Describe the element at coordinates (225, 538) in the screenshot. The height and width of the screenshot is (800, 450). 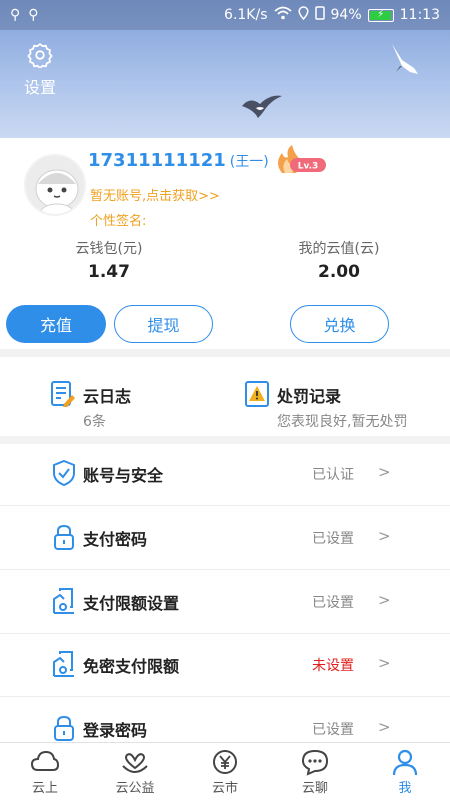
I see `list-item-payment-password: 支付密码 已设置 >` at that location.